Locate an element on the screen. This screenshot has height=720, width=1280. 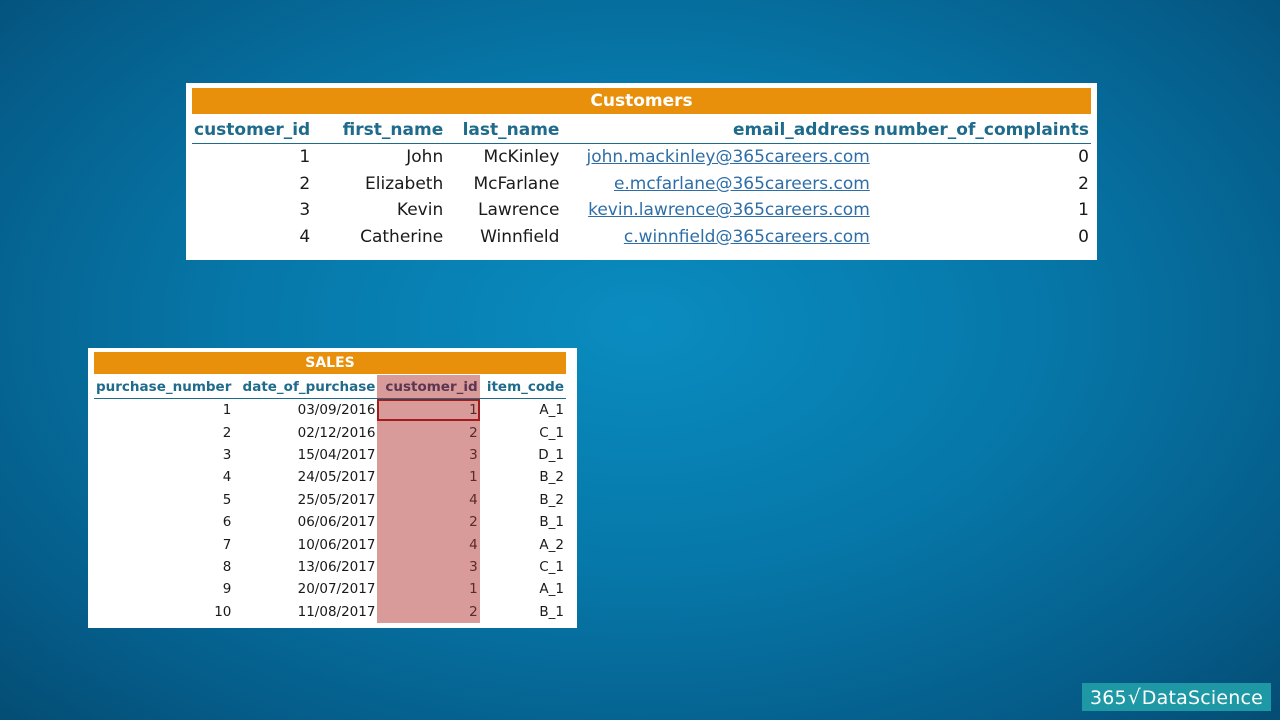
cell-date-of-purchase: 15/04/2017 is located at coordinates (305, 455).